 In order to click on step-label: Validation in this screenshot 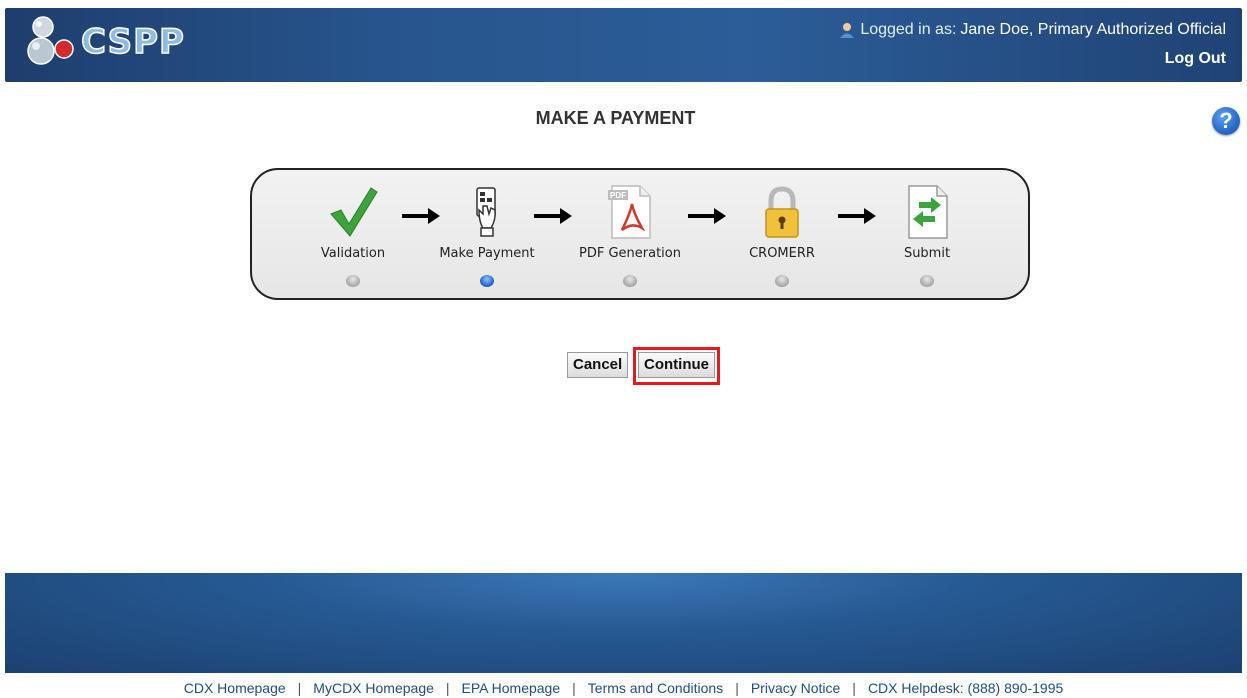, I will do `click(353, 253)`.